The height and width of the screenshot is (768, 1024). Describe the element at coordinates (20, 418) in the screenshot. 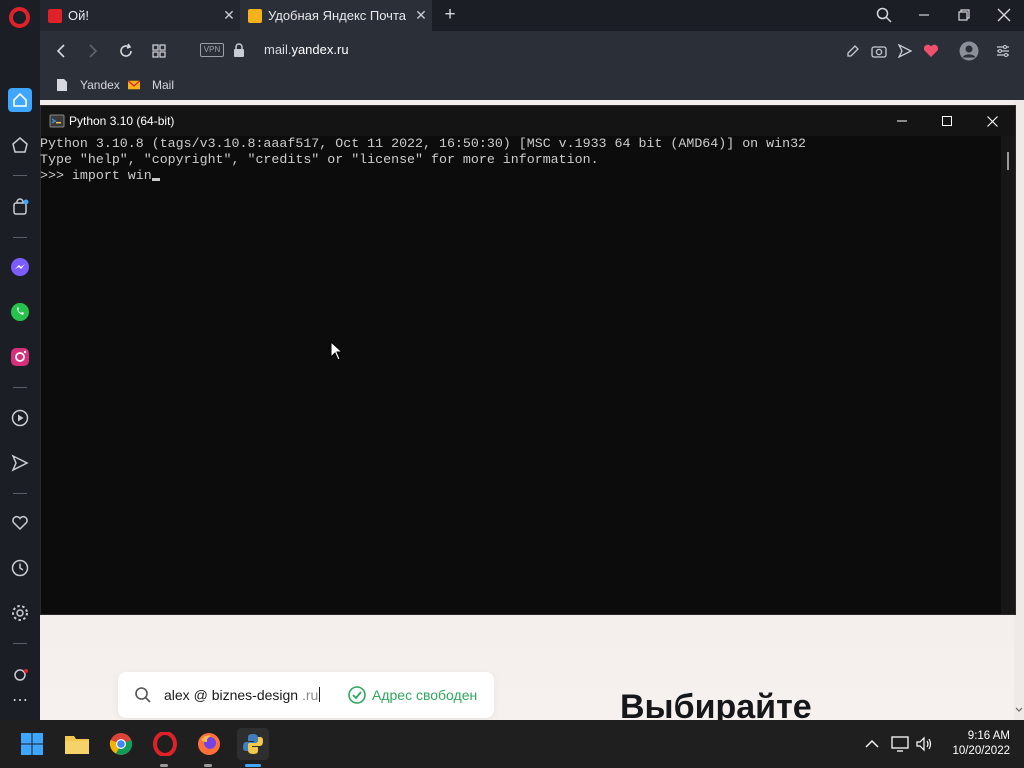

I see `player-icon` at that location.